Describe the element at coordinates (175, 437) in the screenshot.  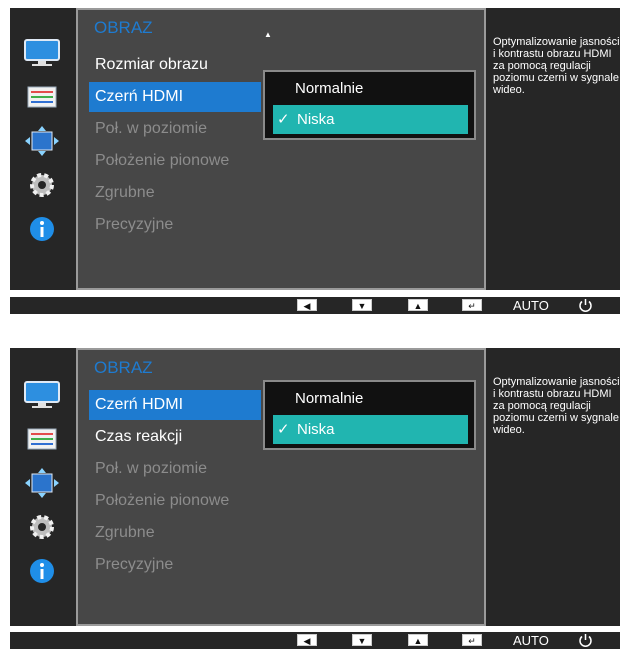
I see `menu-item-czas-reakcji: Czas reakcji` at that location.